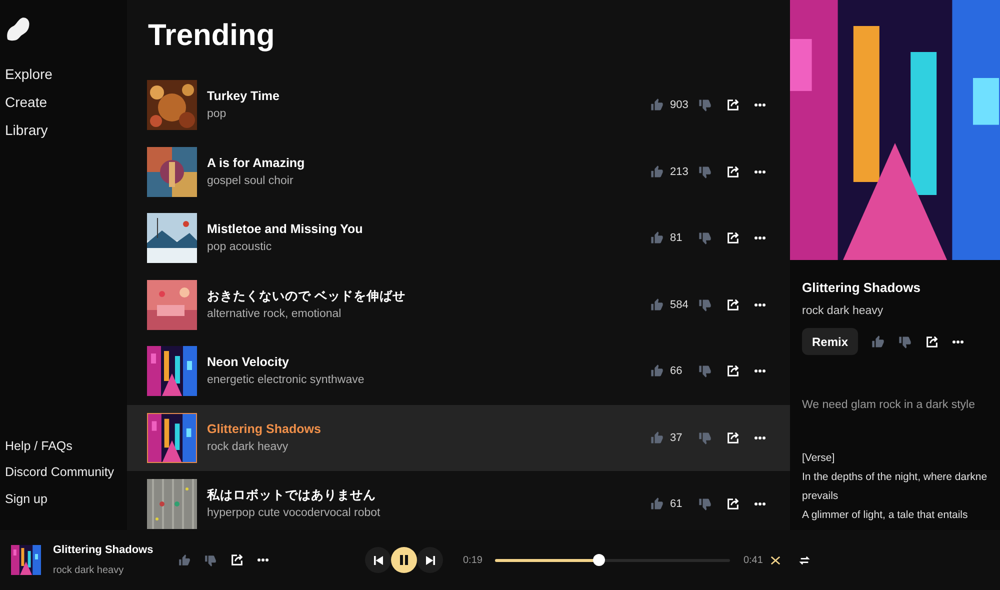 This screenshot has width=1000, height=590. Describe the element at coordinates (428, 295) in the screenshot. I see `song-title: おきたくないので ベッドを伸ばせ` at that location.